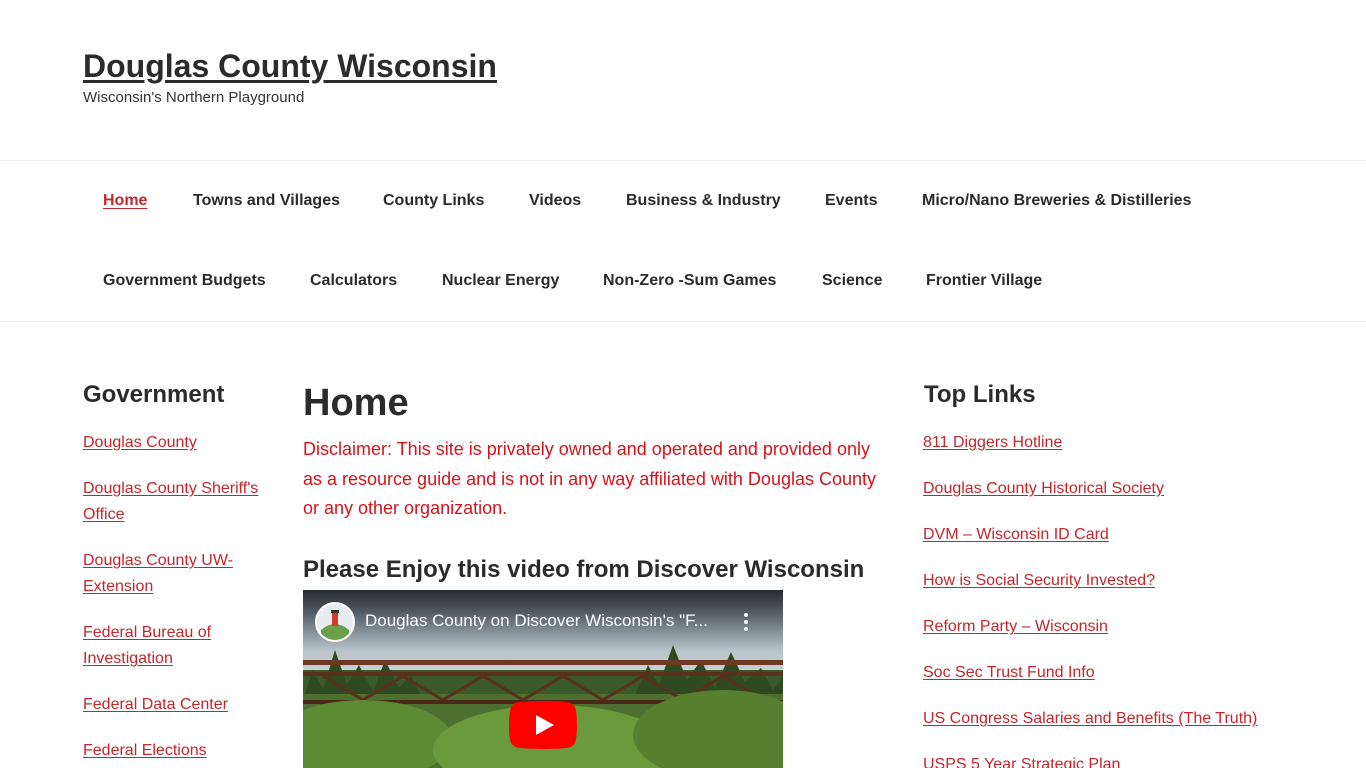 The width and height of the screenshot is (1366, 768). I want to click on nav-item-frontier-village: Frontier Village, so click(984, 281).